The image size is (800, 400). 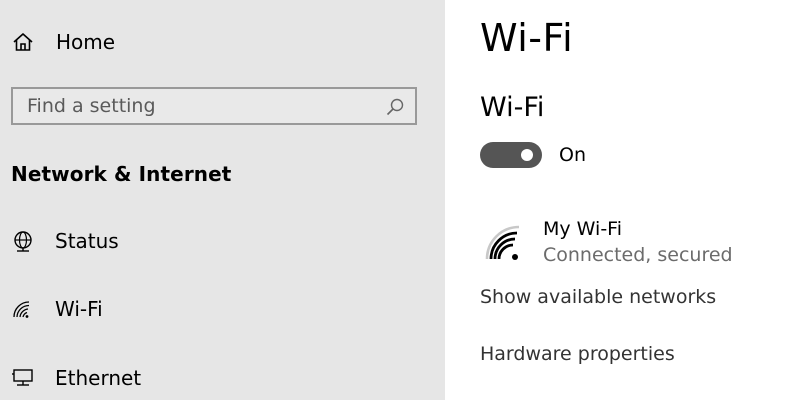 I want to click on hardware-properties-link: Hardware properties, so click(x=577, y=354).